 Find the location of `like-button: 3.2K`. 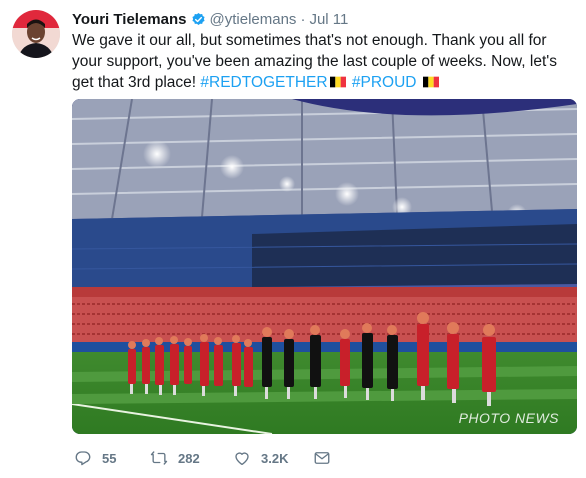

like-button: 3.2K is located at coordinates (260, 458).